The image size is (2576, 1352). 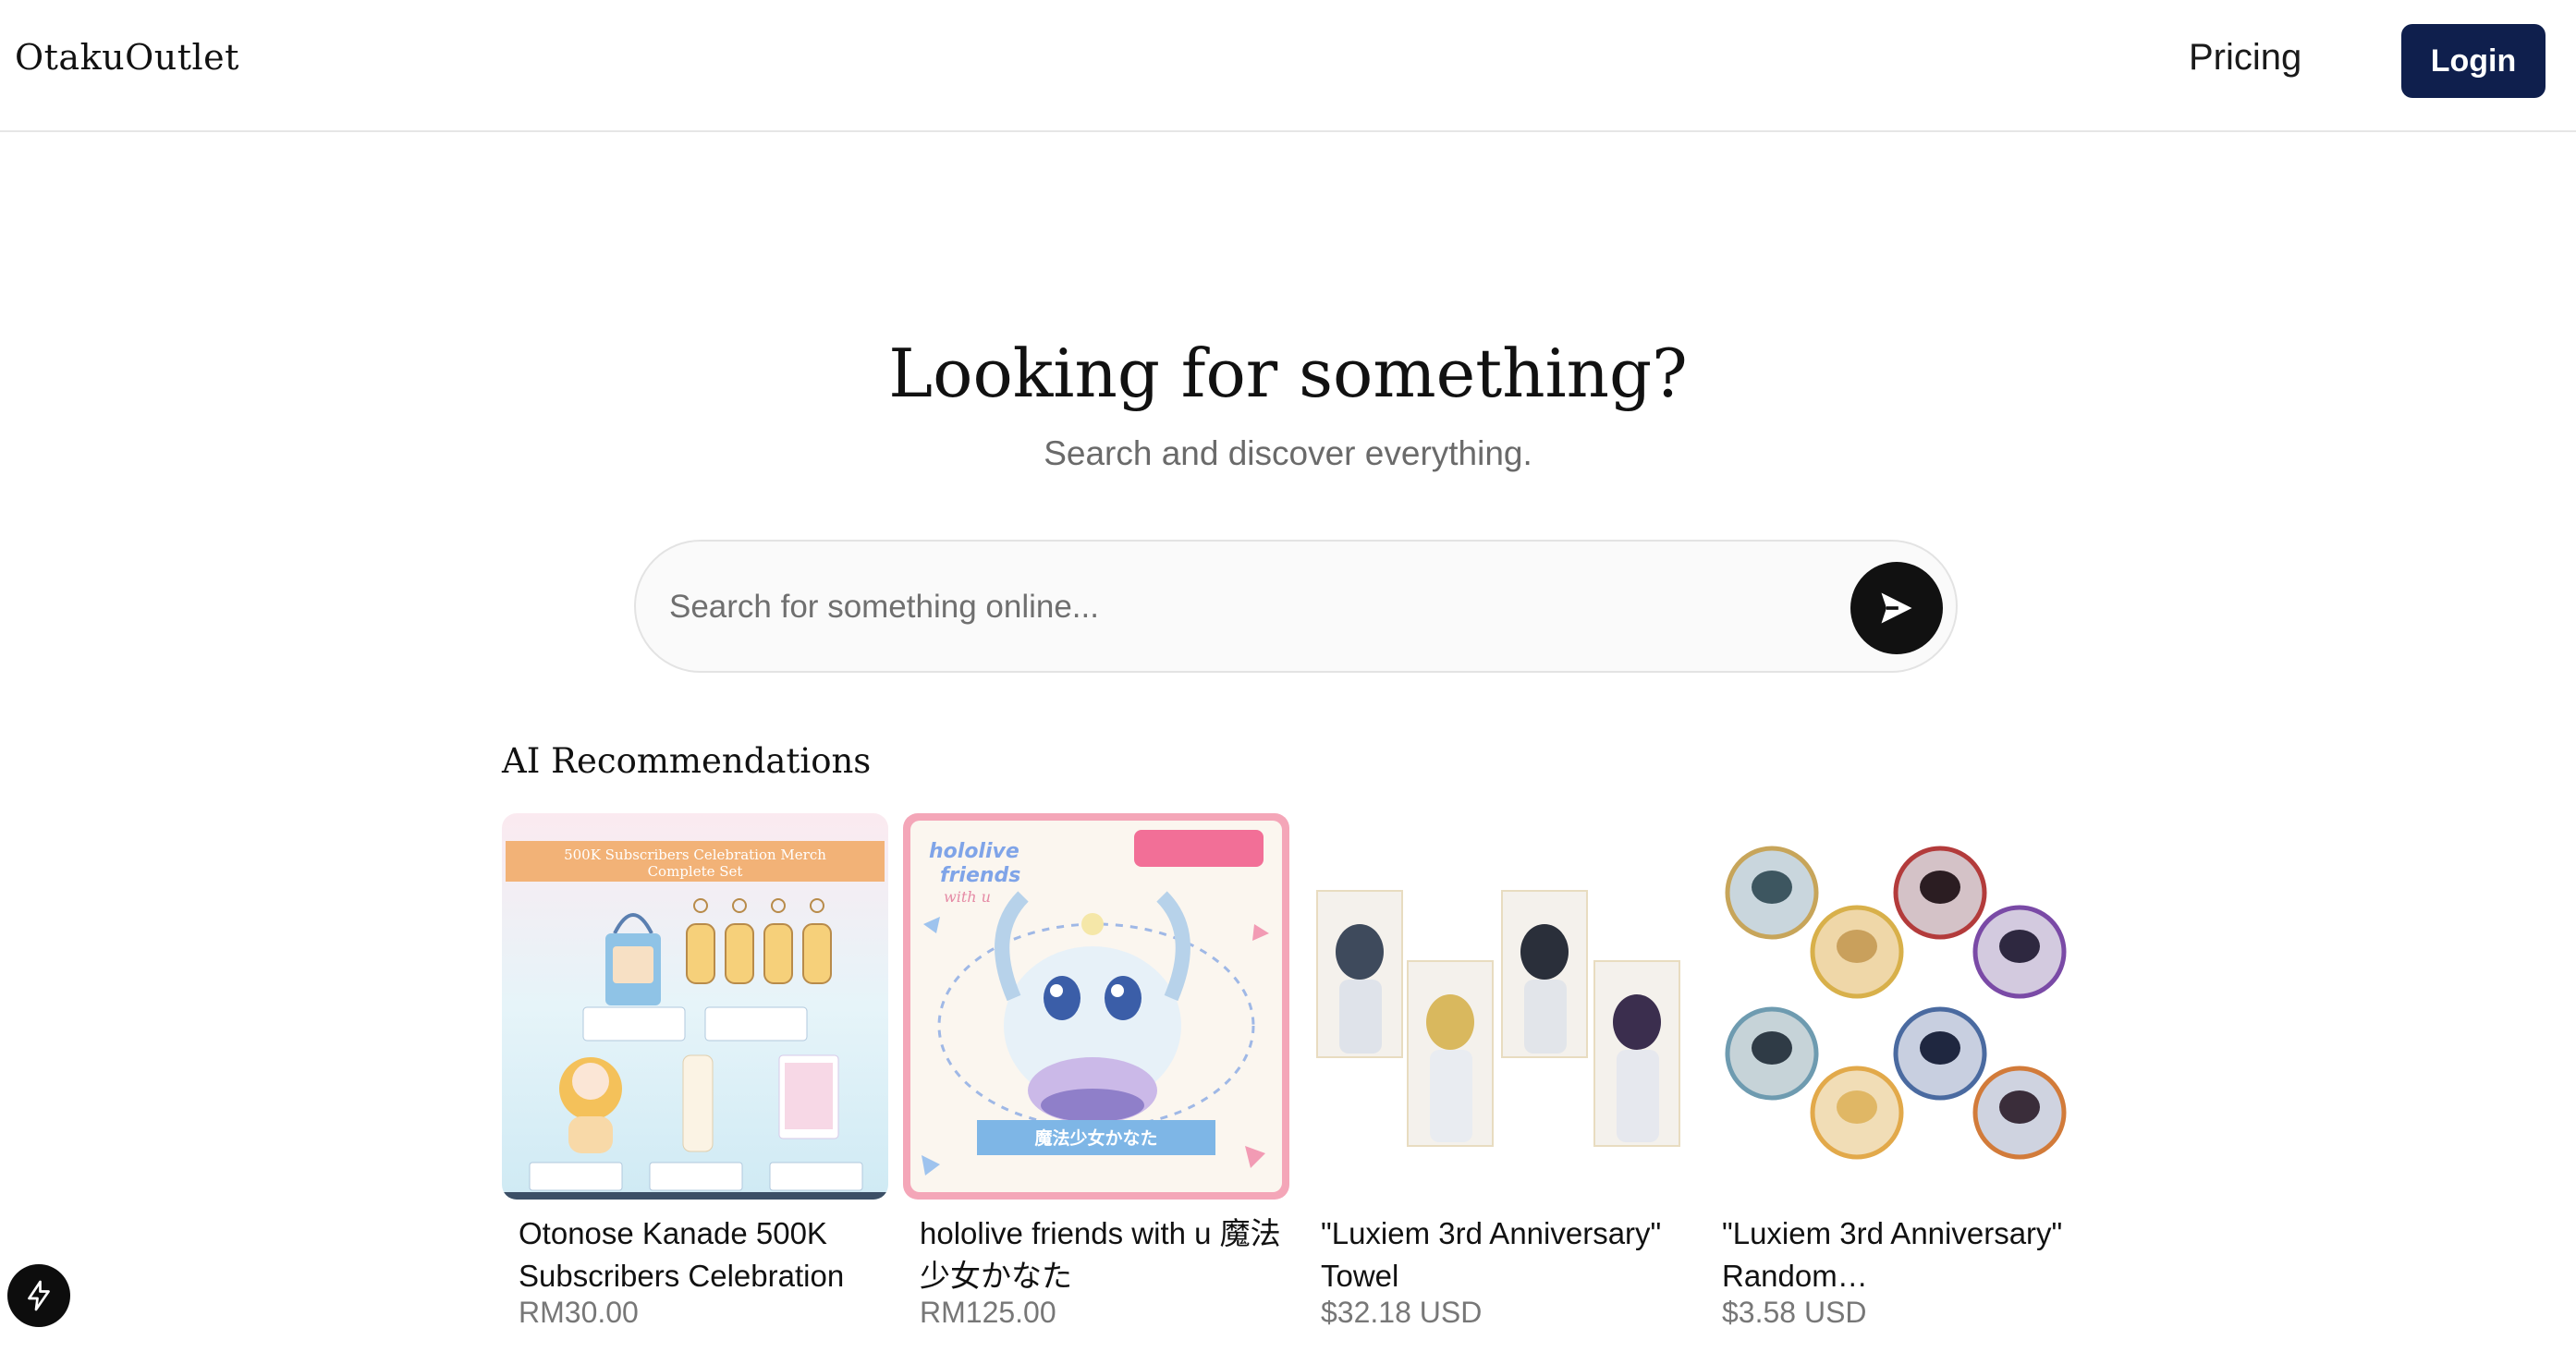 What do you see at coordinates (1402, 1312) in the screenshot?
I see `product-price: $32.18 USD` at bounding box center [1402, 1312].